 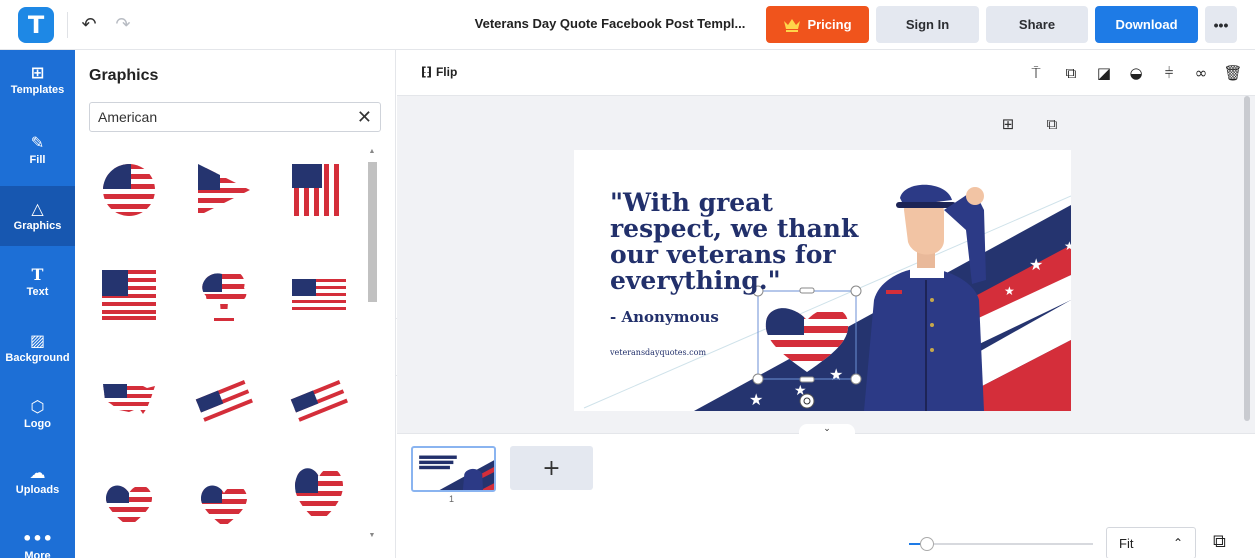 I want to click on shapes-icon: △, so click(x=37, y=208).